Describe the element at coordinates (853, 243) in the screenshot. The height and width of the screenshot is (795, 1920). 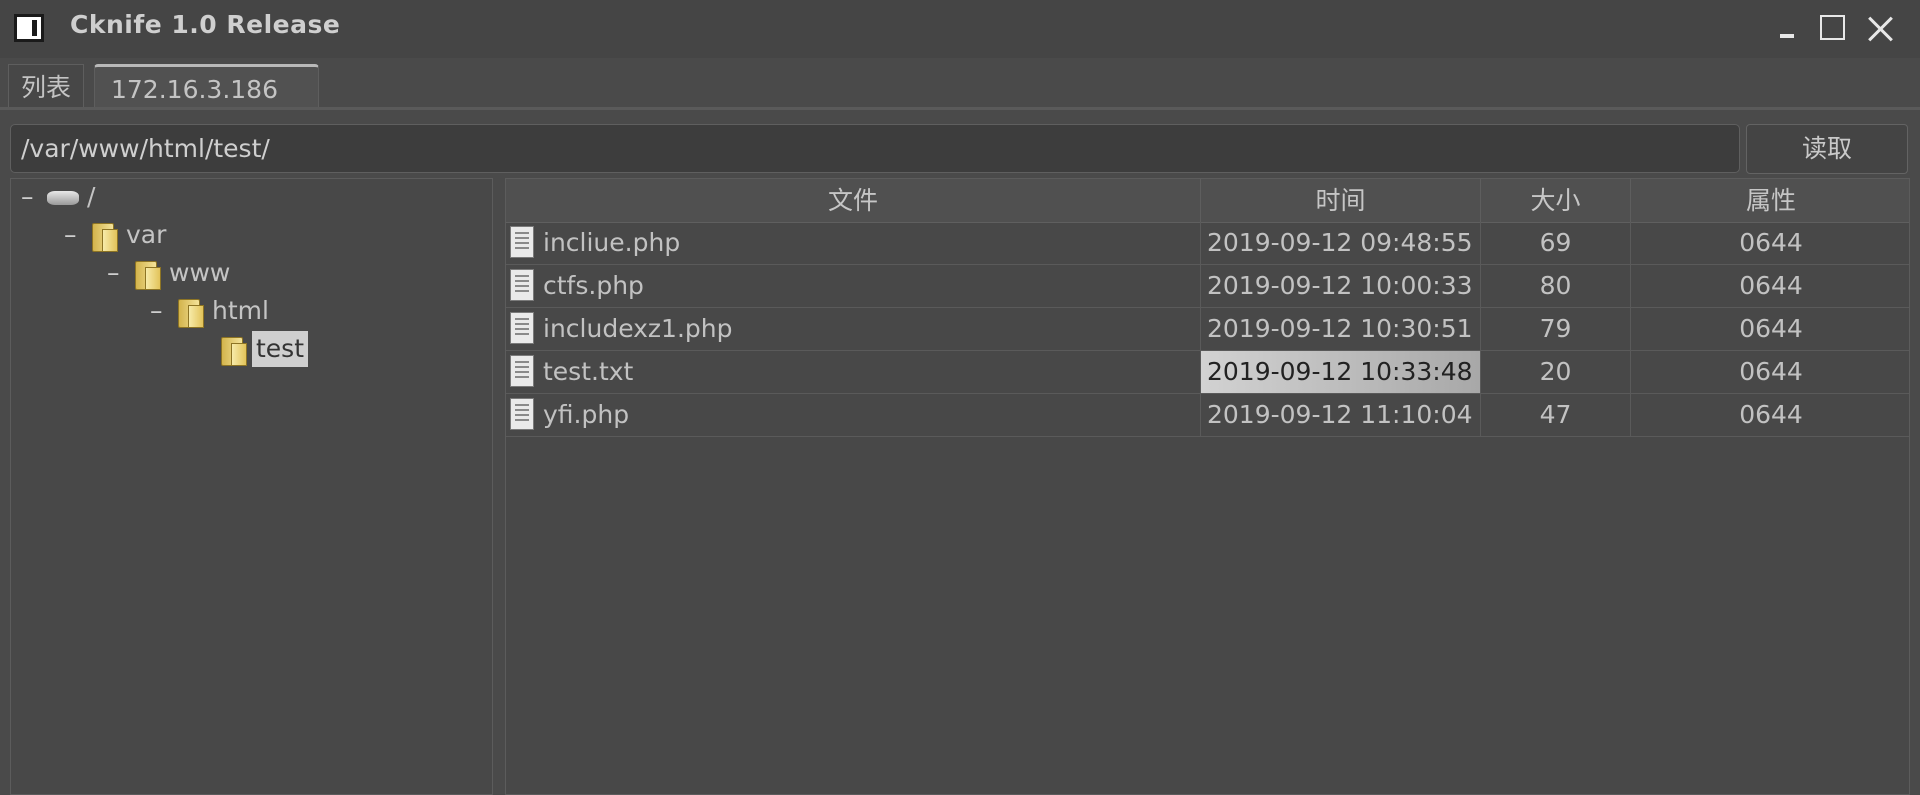
I see `file-name-cell: incliue.php` at that location.